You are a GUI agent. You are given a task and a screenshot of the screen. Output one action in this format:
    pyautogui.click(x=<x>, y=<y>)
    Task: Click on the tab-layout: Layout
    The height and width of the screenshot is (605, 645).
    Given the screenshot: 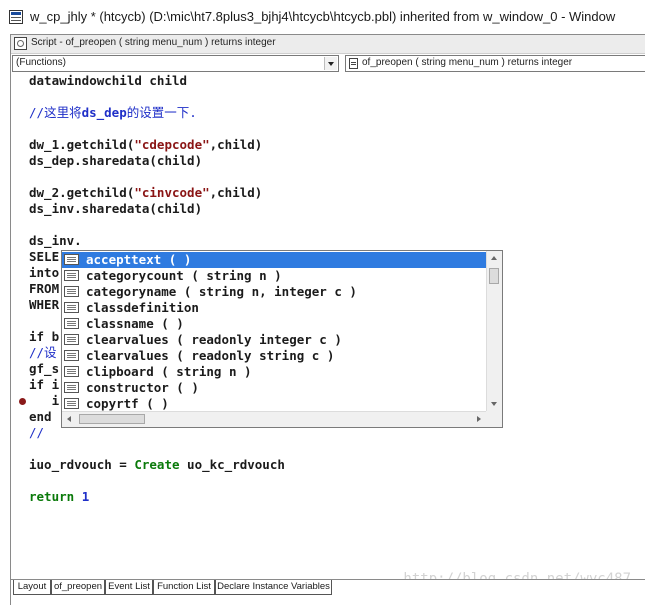 What is the action you would take?
    pyautogui.click(x=32, y=587)
    